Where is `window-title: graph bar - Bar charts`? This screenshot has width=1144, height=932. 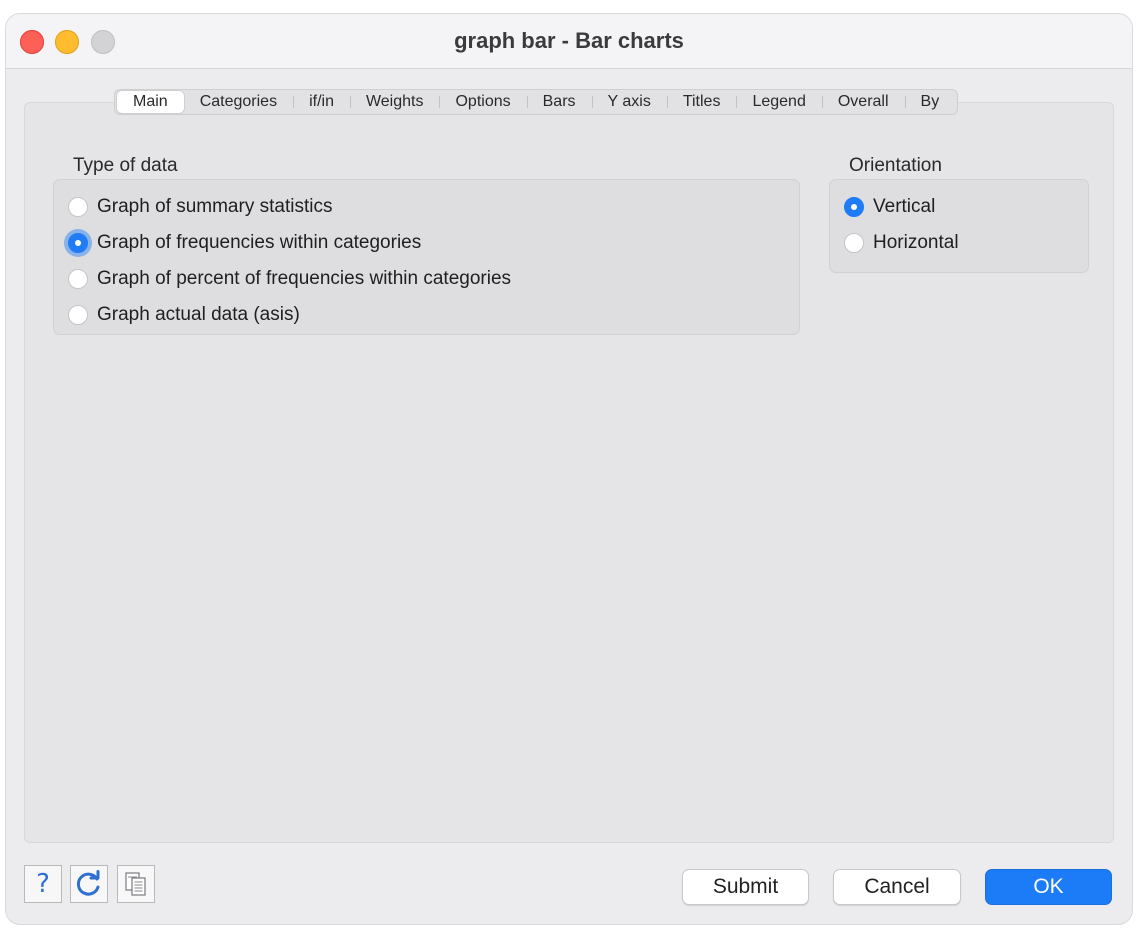 window-title: graph bar - Bar charts is located at coordinates (569, 40).